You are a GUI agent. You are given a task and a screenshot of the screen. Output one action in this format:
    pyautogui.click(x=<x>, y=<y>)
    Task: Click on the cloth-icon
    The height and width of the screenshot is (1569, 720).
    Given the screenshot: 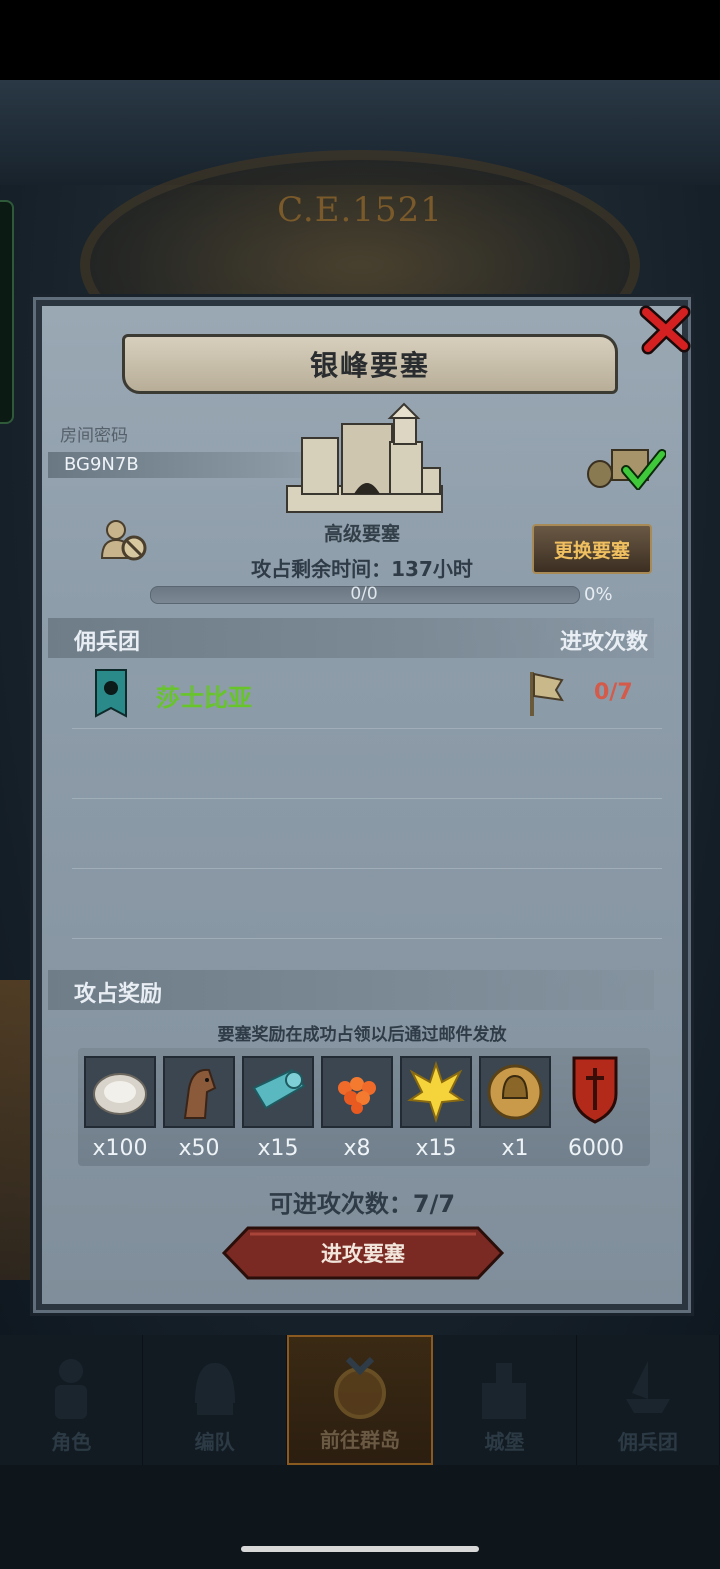 What is the action you would take?
    pyautogui.click(x=279, y=1089)
    